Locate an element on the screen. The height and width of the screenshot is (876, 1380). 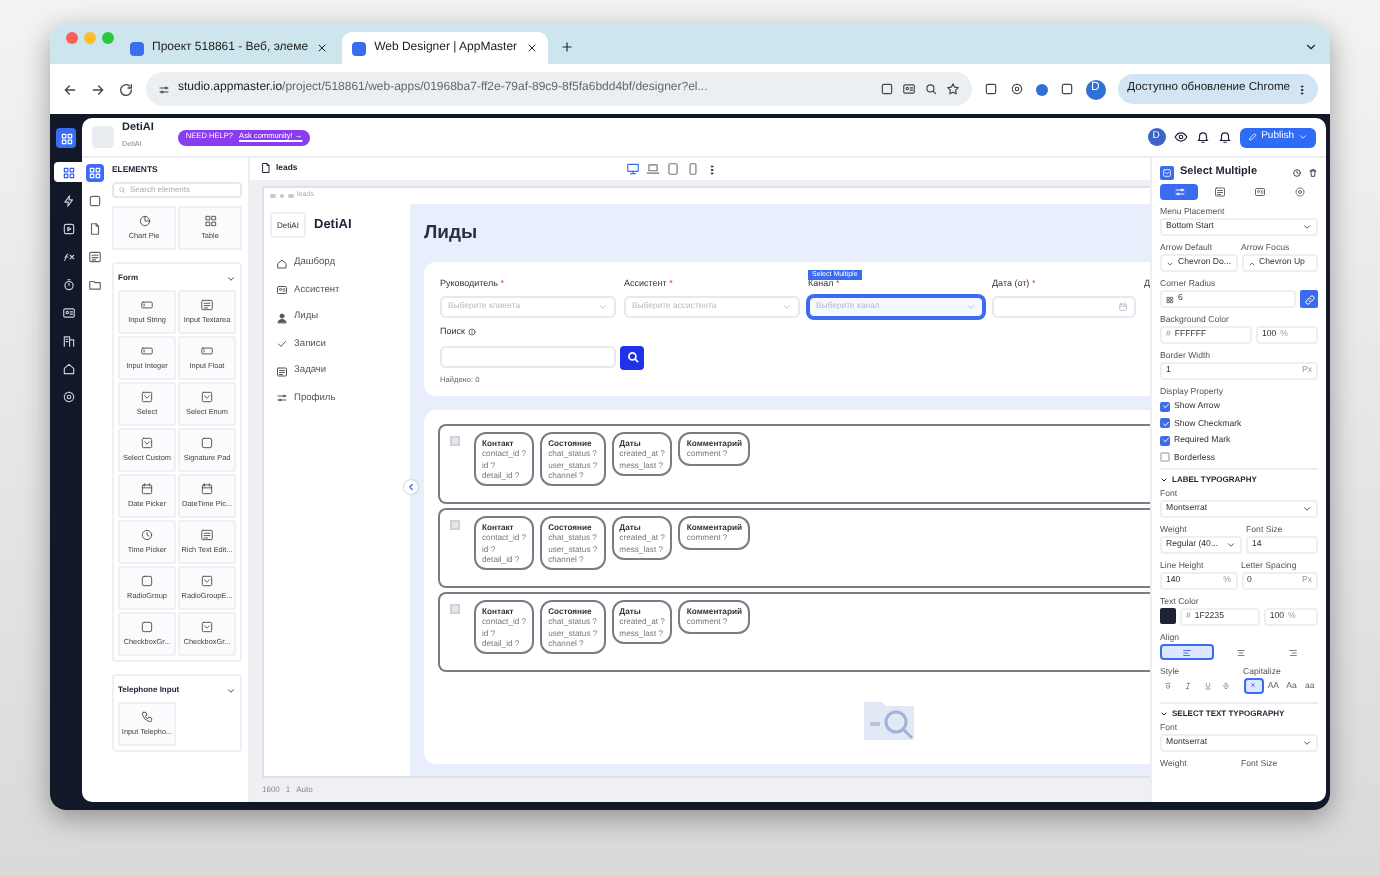
building-icon is located at coordinates (68, 340).